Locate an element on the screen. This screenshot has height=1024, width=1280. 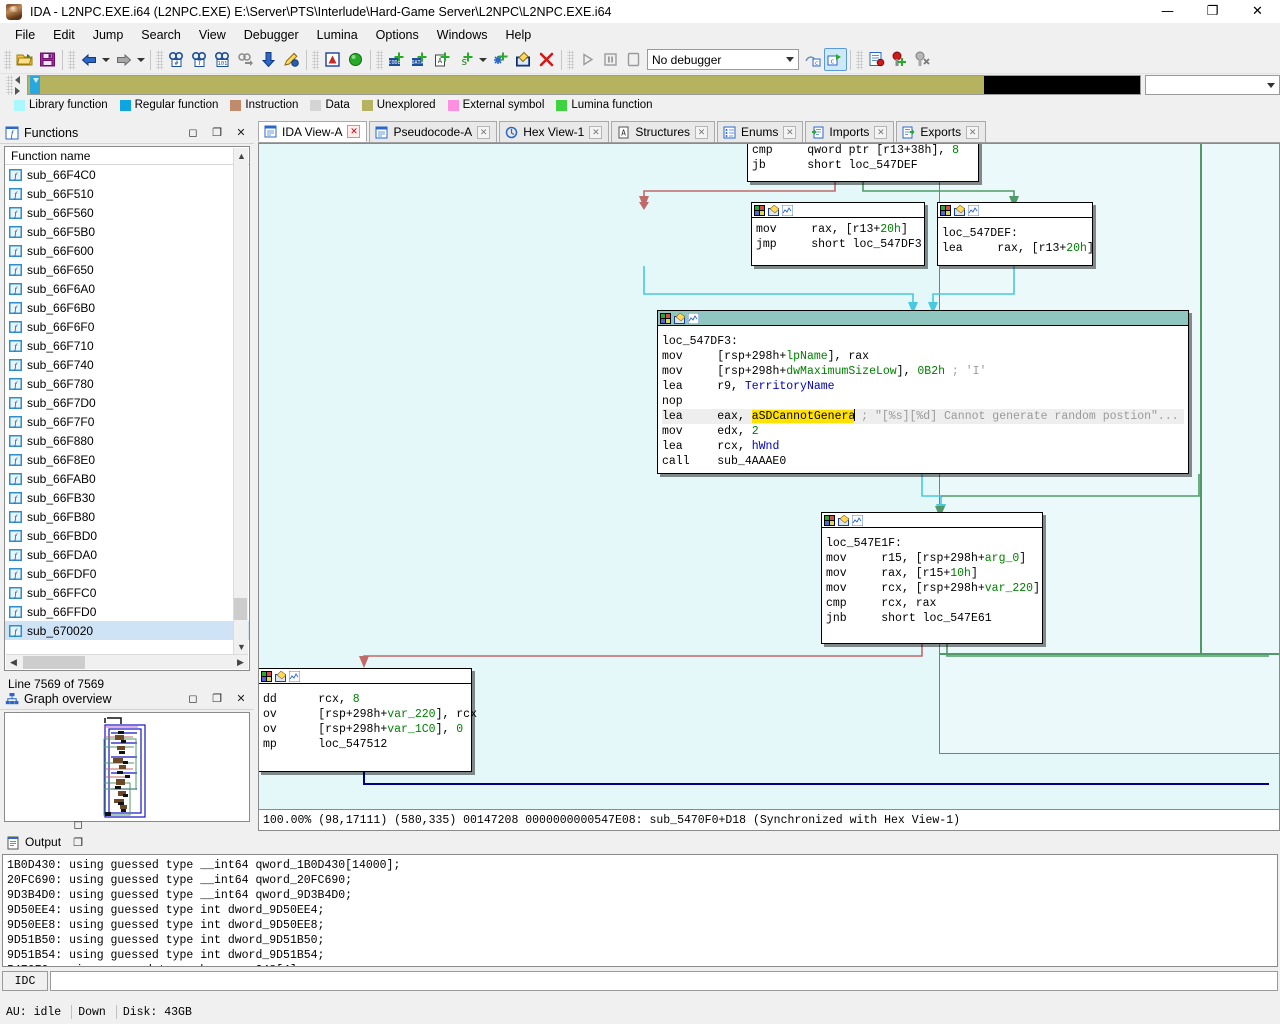
function-list-item: f sub_66F8E0 is located at coordinates (127, 459).